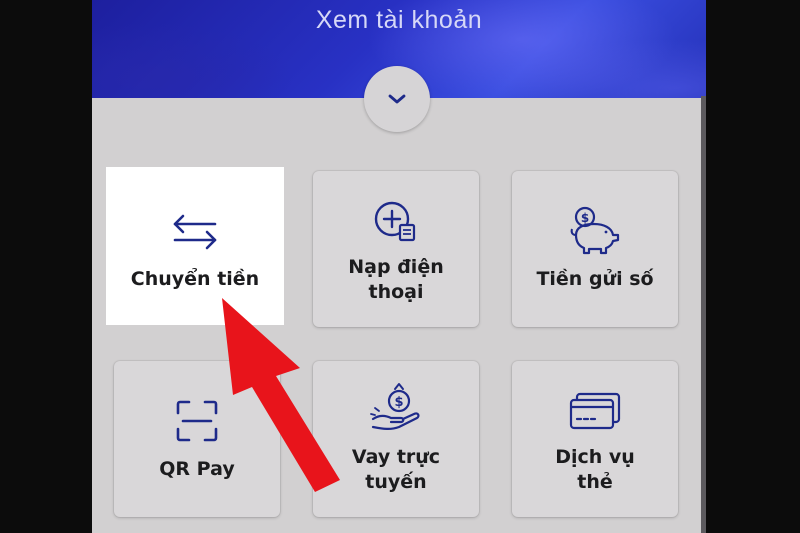 The width and height of the screenshot is (800, 533). What do you see at coordinates (197, 421) in the screenshot?
I see `qr-scan-icon` at bounding box center [197, 421].